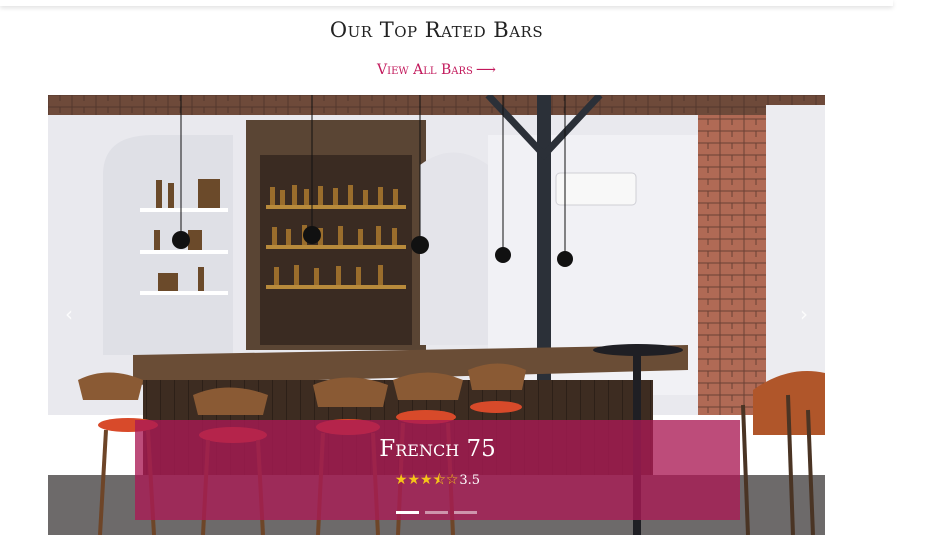 Image resolution: width=931 pixels, height=557 pixels. I want to click on bar-name: French 75, so click(437, 449).